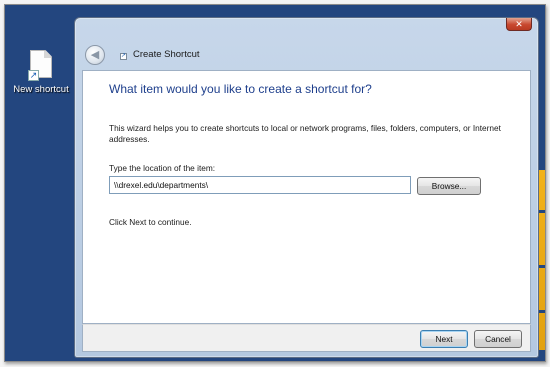  Describe the element at coordinates (95, 55) in the screenshot. I see `back-button: ◀` at that location.